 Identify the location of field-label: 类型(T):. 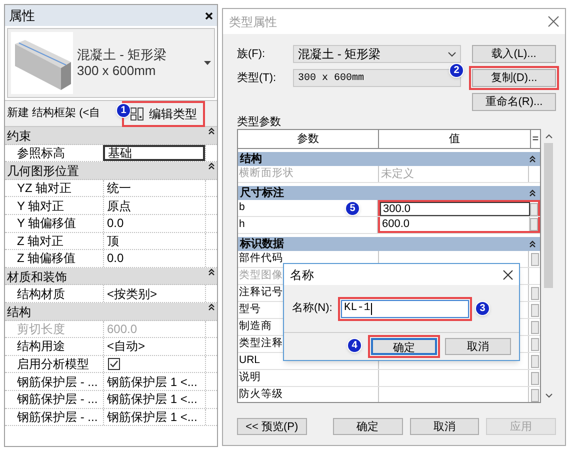
(257, 78).